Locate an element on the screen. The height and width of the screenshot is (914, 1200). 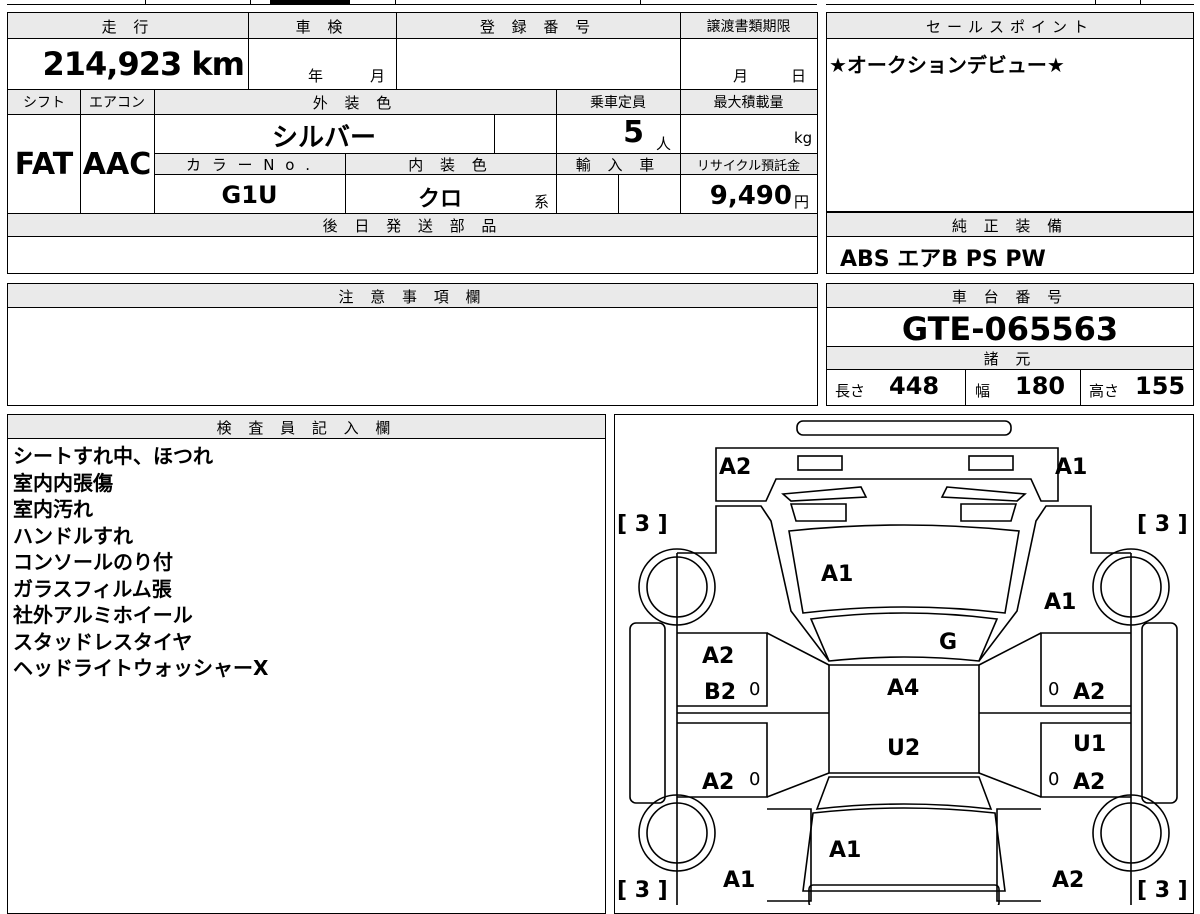
width-label: 幅 is located at coordinates (983, 391).